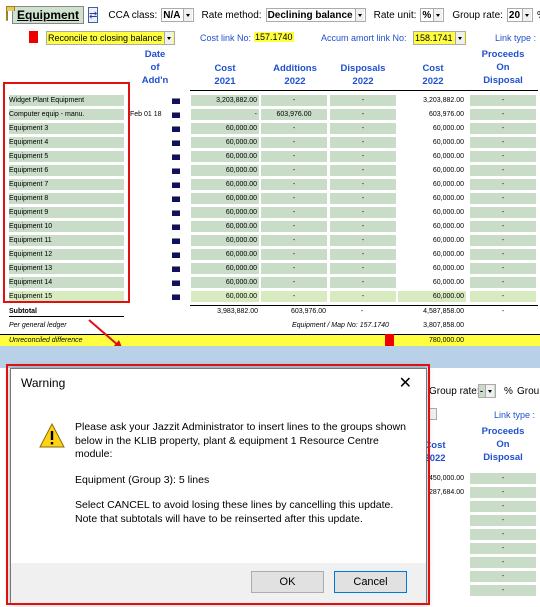  Describe the element at coordinates (111, 38) in the screenshot. I see `reconcile-select: Reconcile to closing balance` at that location.